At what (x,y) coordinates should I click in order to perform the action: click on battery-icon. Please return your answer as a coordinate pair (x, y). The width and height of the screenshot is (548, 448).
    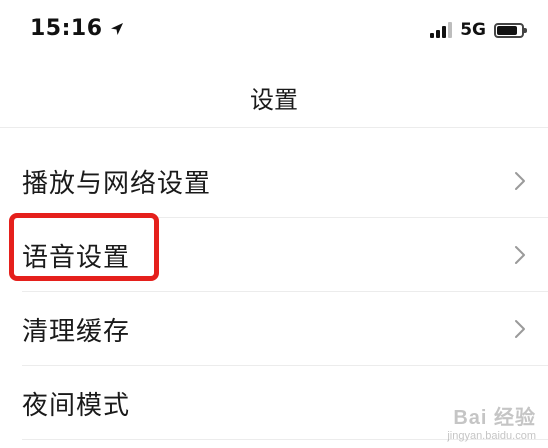
    Looking at the image, I should click on (510, 30).